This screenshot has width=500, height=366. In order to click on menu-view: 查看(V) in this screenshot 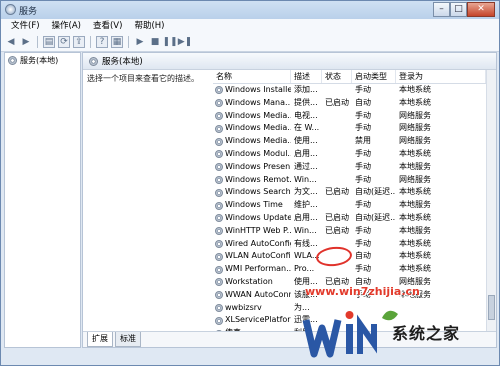, I will do `click(107, 26)`.